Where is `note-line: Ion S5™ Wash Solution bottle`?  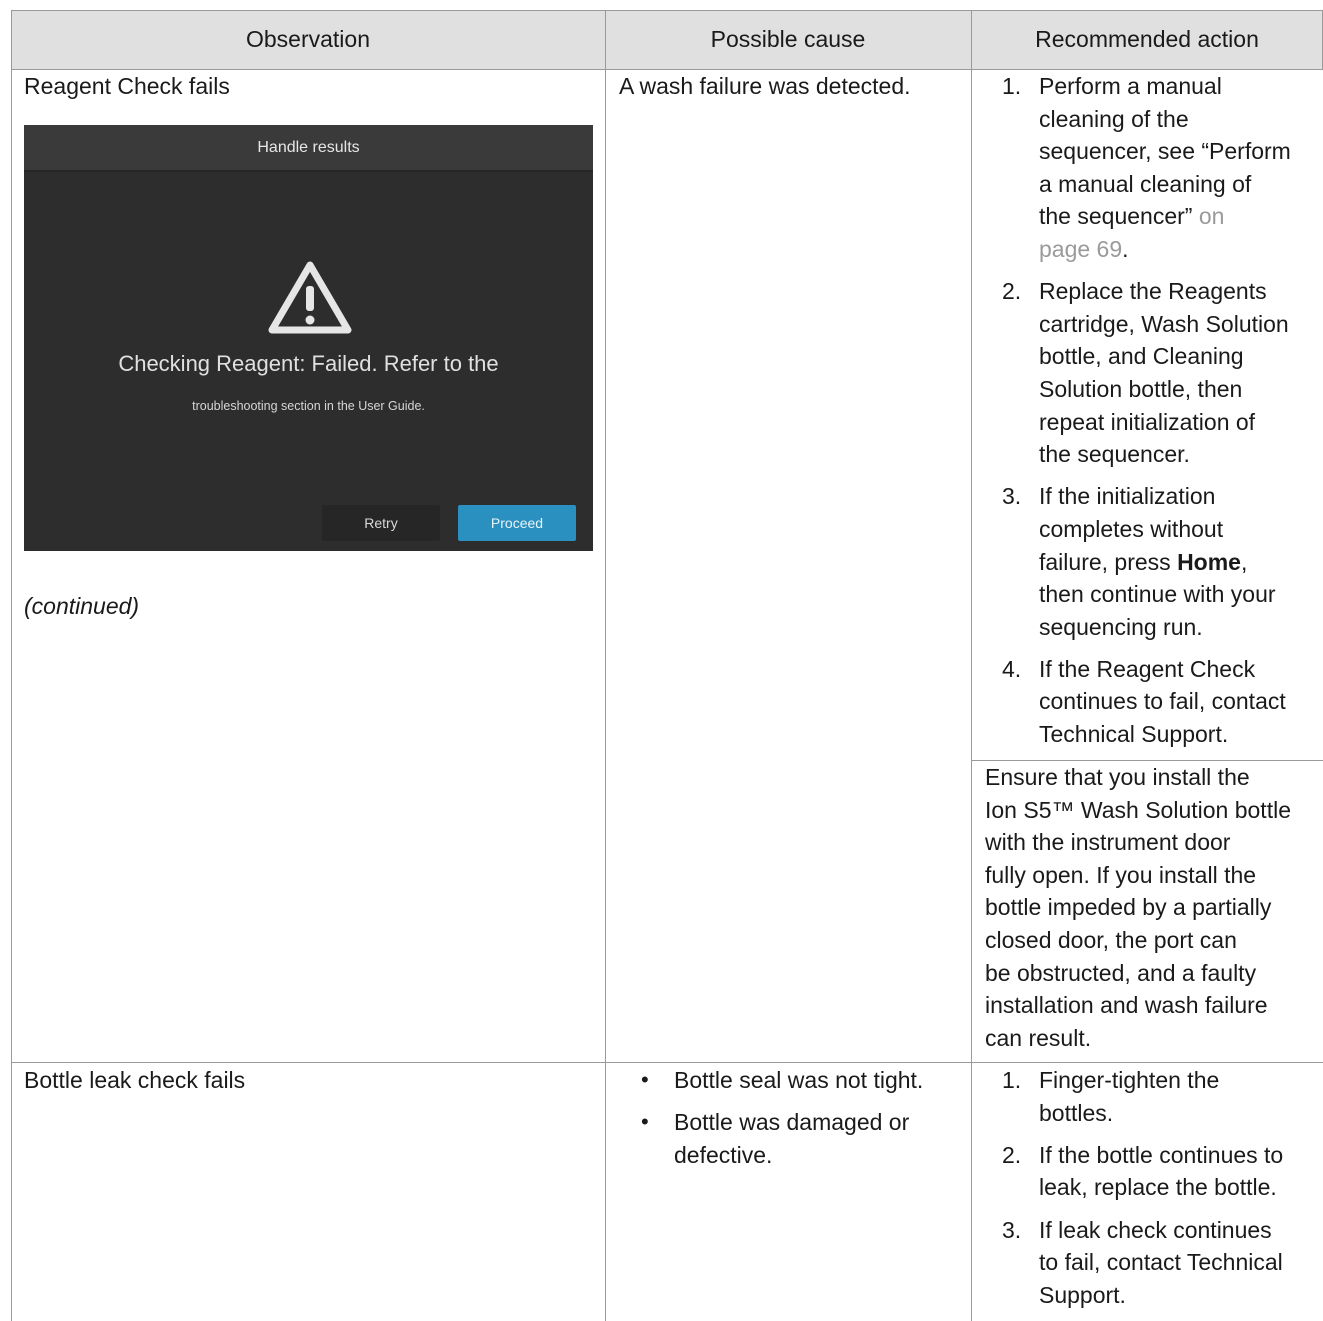
note-line: Ion S5™ Wash Solution bottle is located at coordinates (1138, 809).